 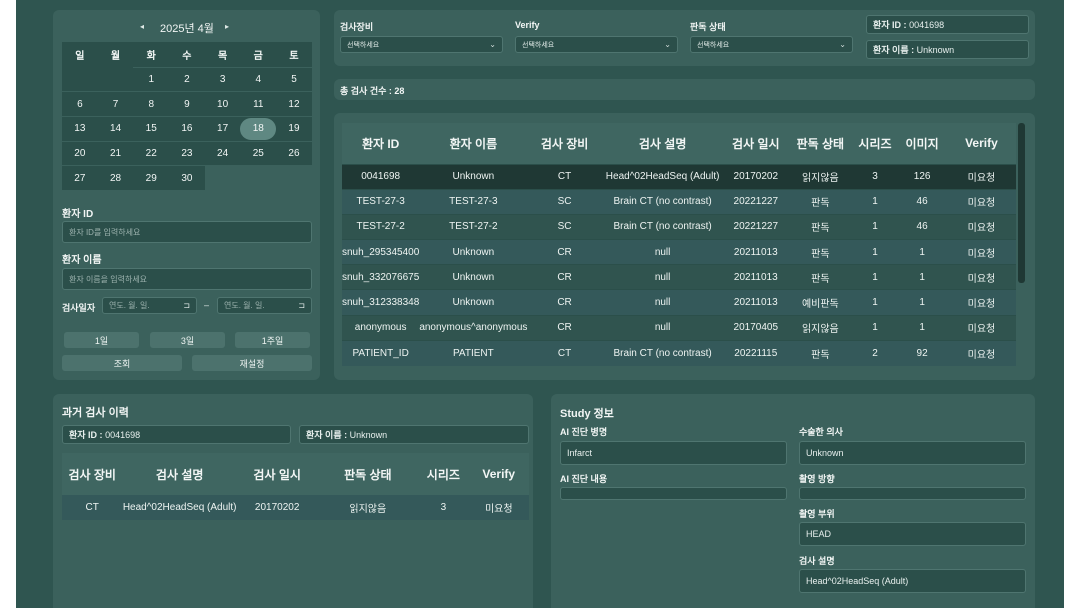 What do you see at coordinates (258, 153) in the screenshot?
I see `calendar-day: 25` at bounding box center [258, 153].